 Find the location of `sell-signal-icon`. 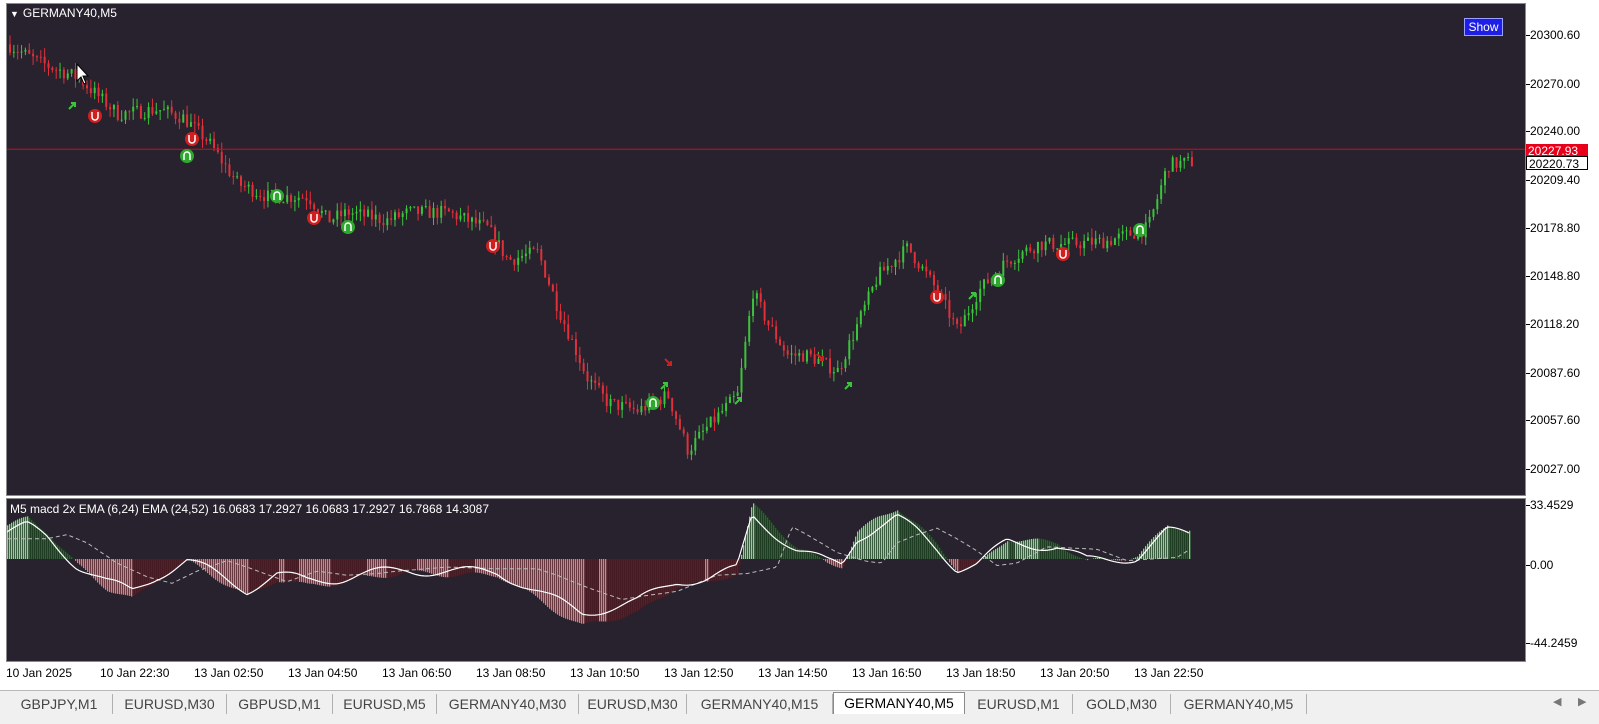

sell-signal-icon is located at coordinates (95, 116).